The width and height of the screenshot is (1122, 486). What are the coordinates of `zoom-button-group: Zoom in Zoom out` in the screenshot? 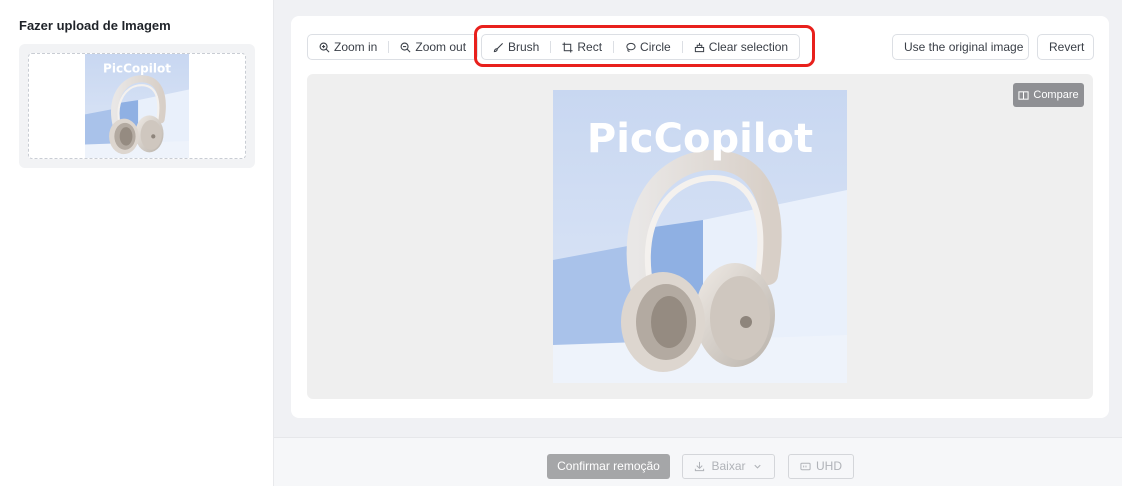 It's located at (393, 47).